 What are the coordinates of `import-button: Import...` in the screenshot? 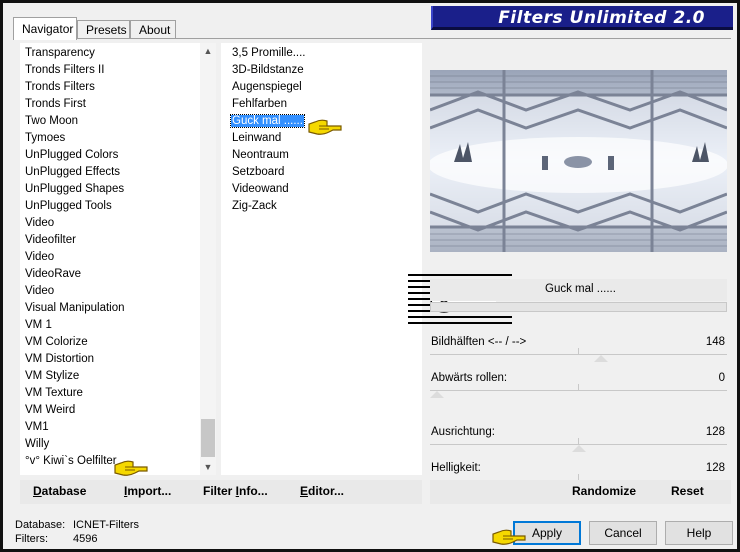 It's located at (147, 491).